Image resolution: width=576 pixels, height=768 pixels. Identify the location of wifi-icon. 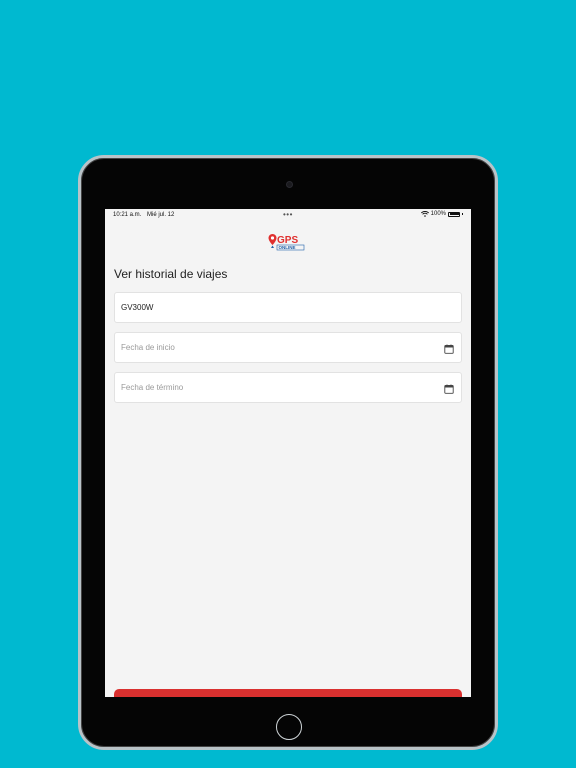
(424, 214).